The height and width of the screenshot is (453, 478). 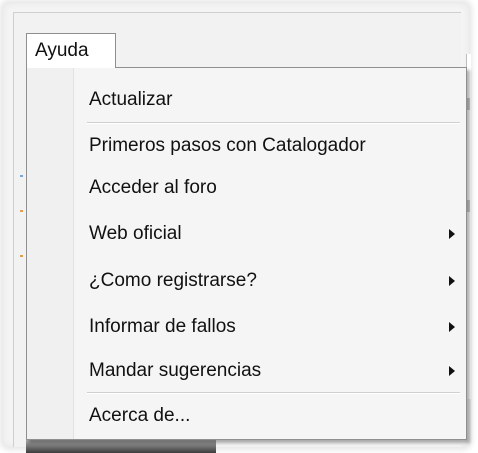 What do you see at coordinates (246, 233) in the screenshot?
I see `menu-item-web-oficial: Web oficial` at bounding box center [246, 233].